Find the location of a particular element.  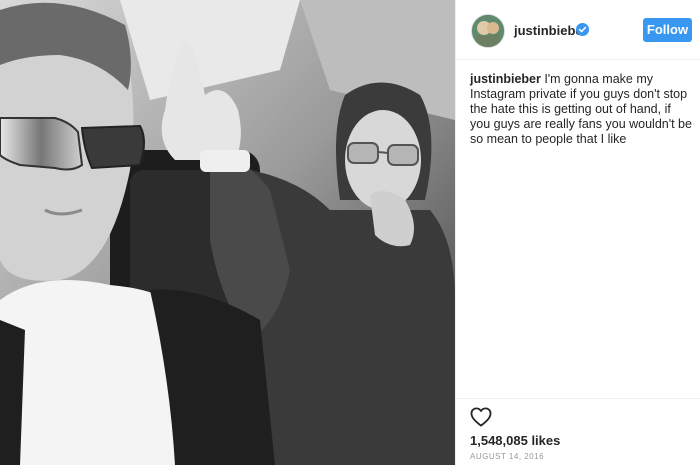

post-date: AUGUST 14, 2016 is located at coordinates (507, 456).